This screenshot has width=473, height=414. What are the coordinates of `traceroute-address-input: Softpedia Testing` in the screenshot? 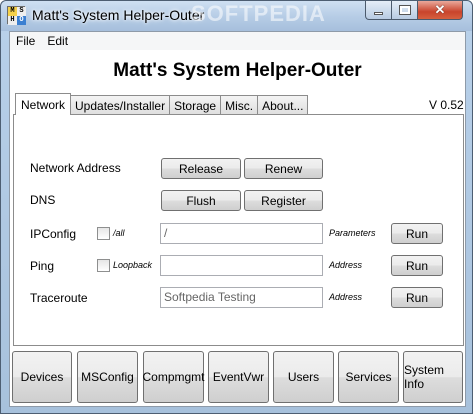 It's located at (241, 297).